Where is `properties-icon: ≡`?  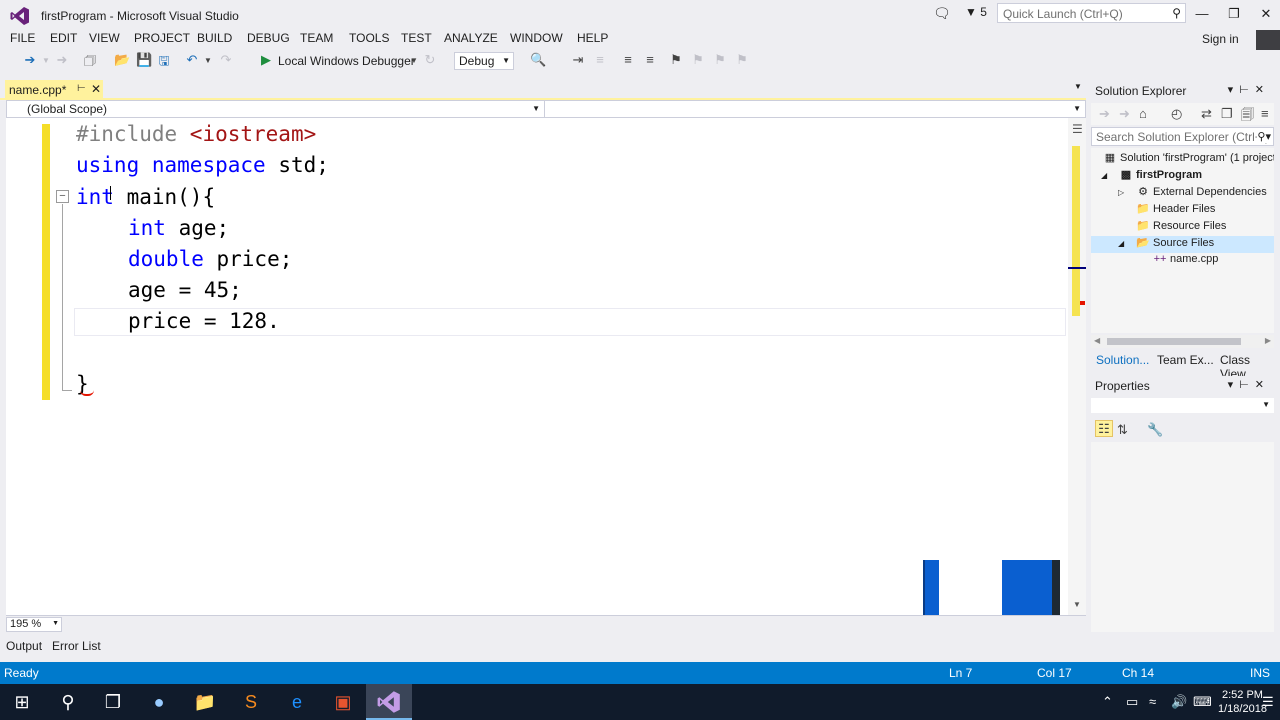
properties-icon: ≡ is located at coordinates (1265, 113).